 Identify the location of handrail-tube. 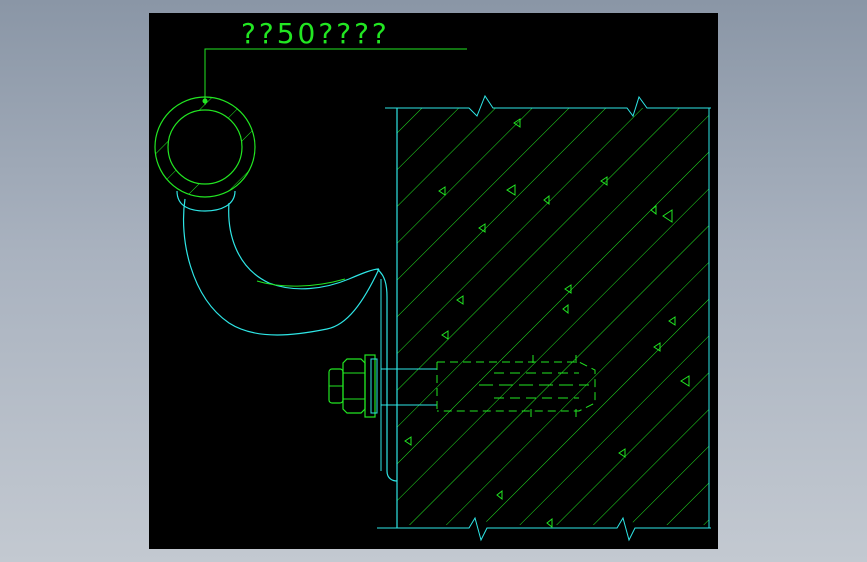
(205, 147).